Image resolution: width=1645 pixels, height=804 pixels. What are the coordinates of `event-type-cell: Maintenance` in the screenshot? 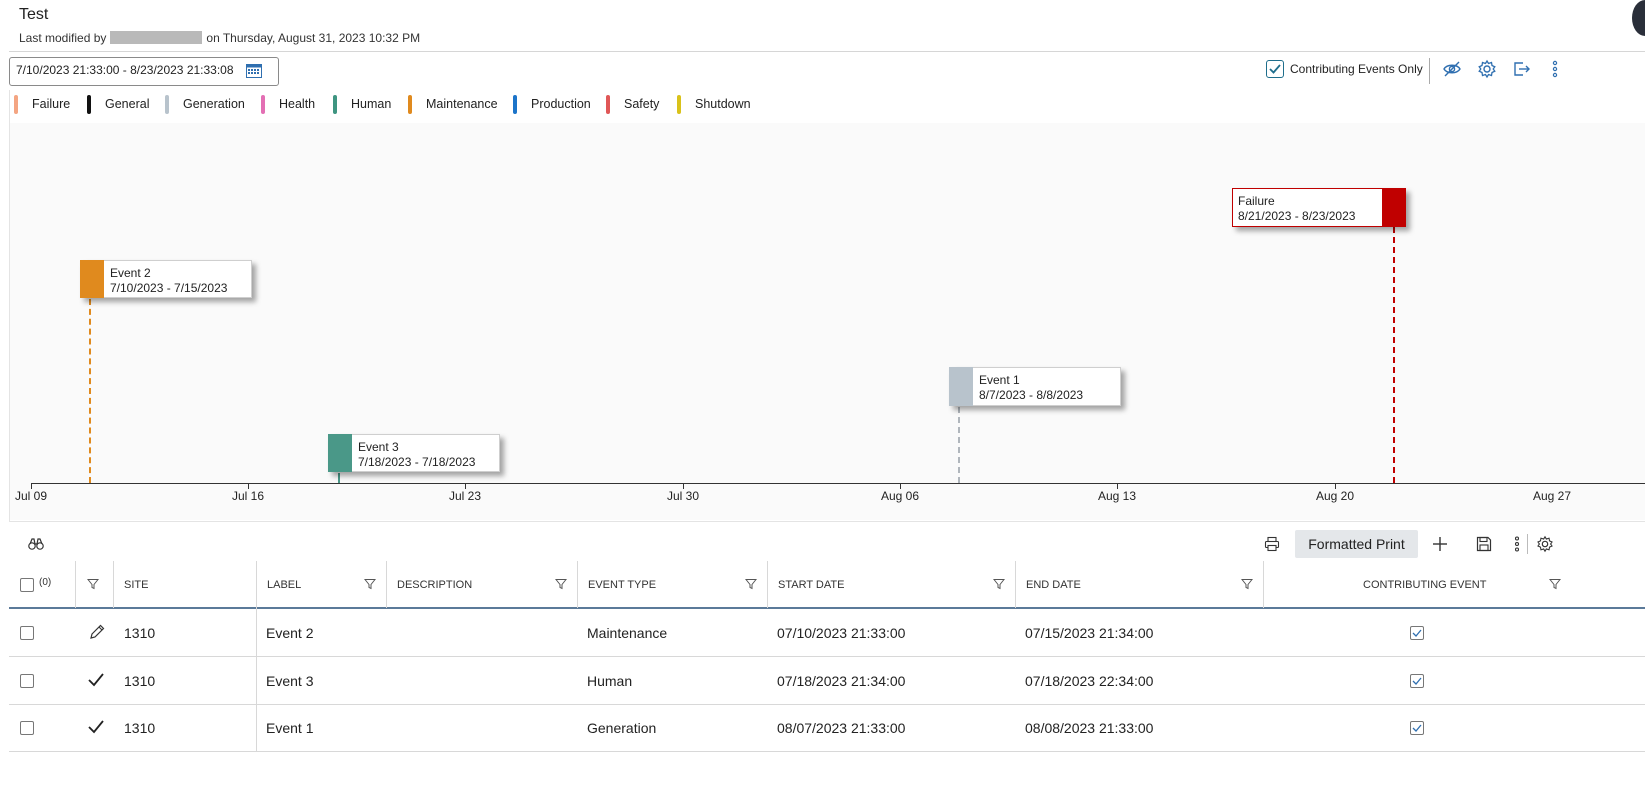 It's located at (627, 633).